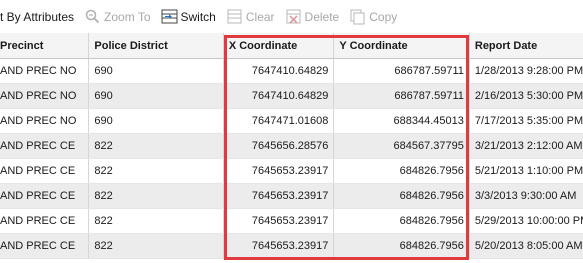 This screenshot has width=583, height=263. I want to click on select-by-attributes-label: ct By Attributes, so click(37, 16).